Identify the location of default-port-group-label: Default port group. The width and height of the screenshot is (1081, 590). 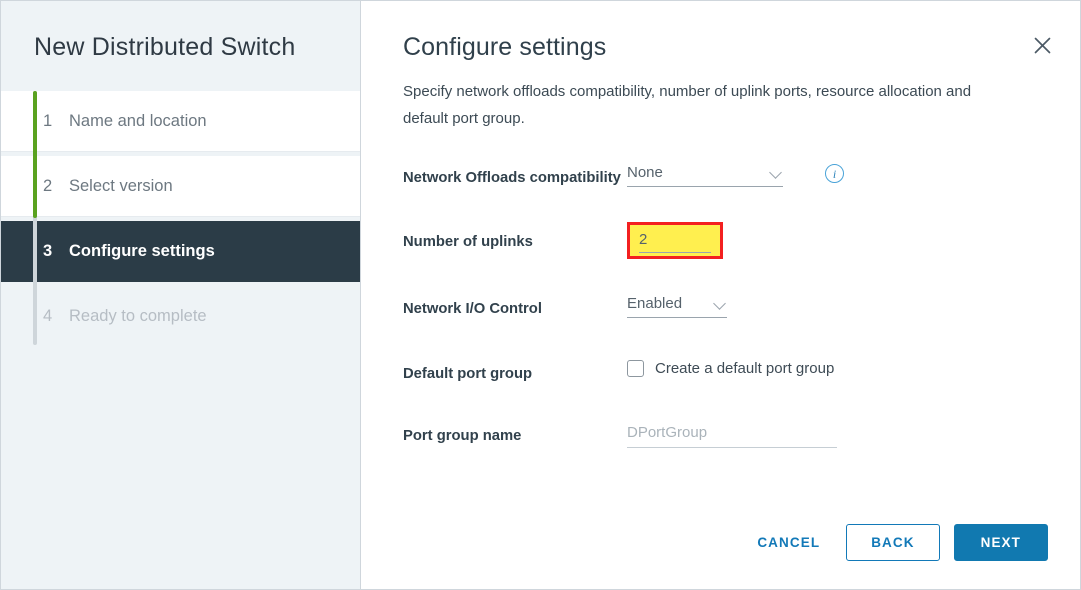
(468, 374).